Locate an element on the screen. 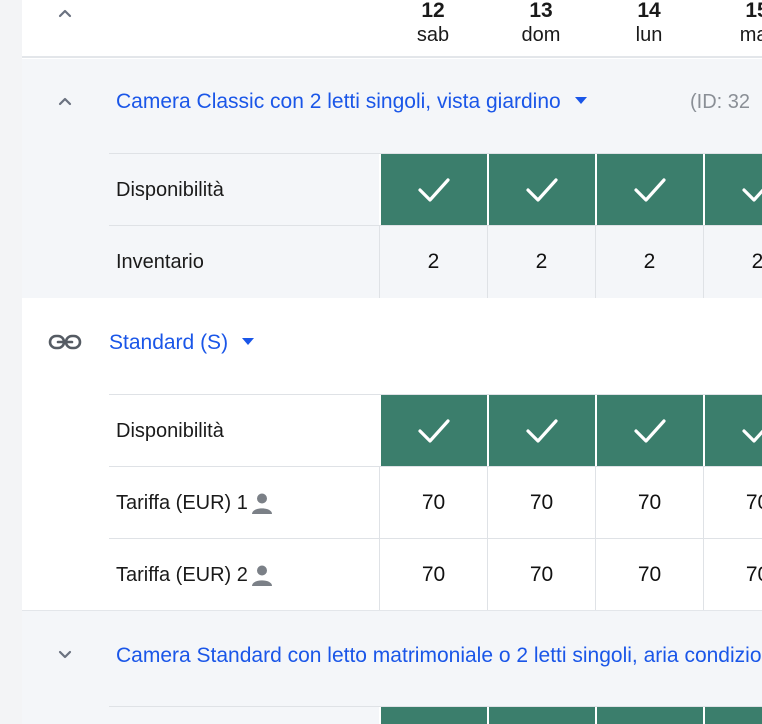  inventory-row: Inventario 2 2 2 2 is located at coordinates (435, 261).